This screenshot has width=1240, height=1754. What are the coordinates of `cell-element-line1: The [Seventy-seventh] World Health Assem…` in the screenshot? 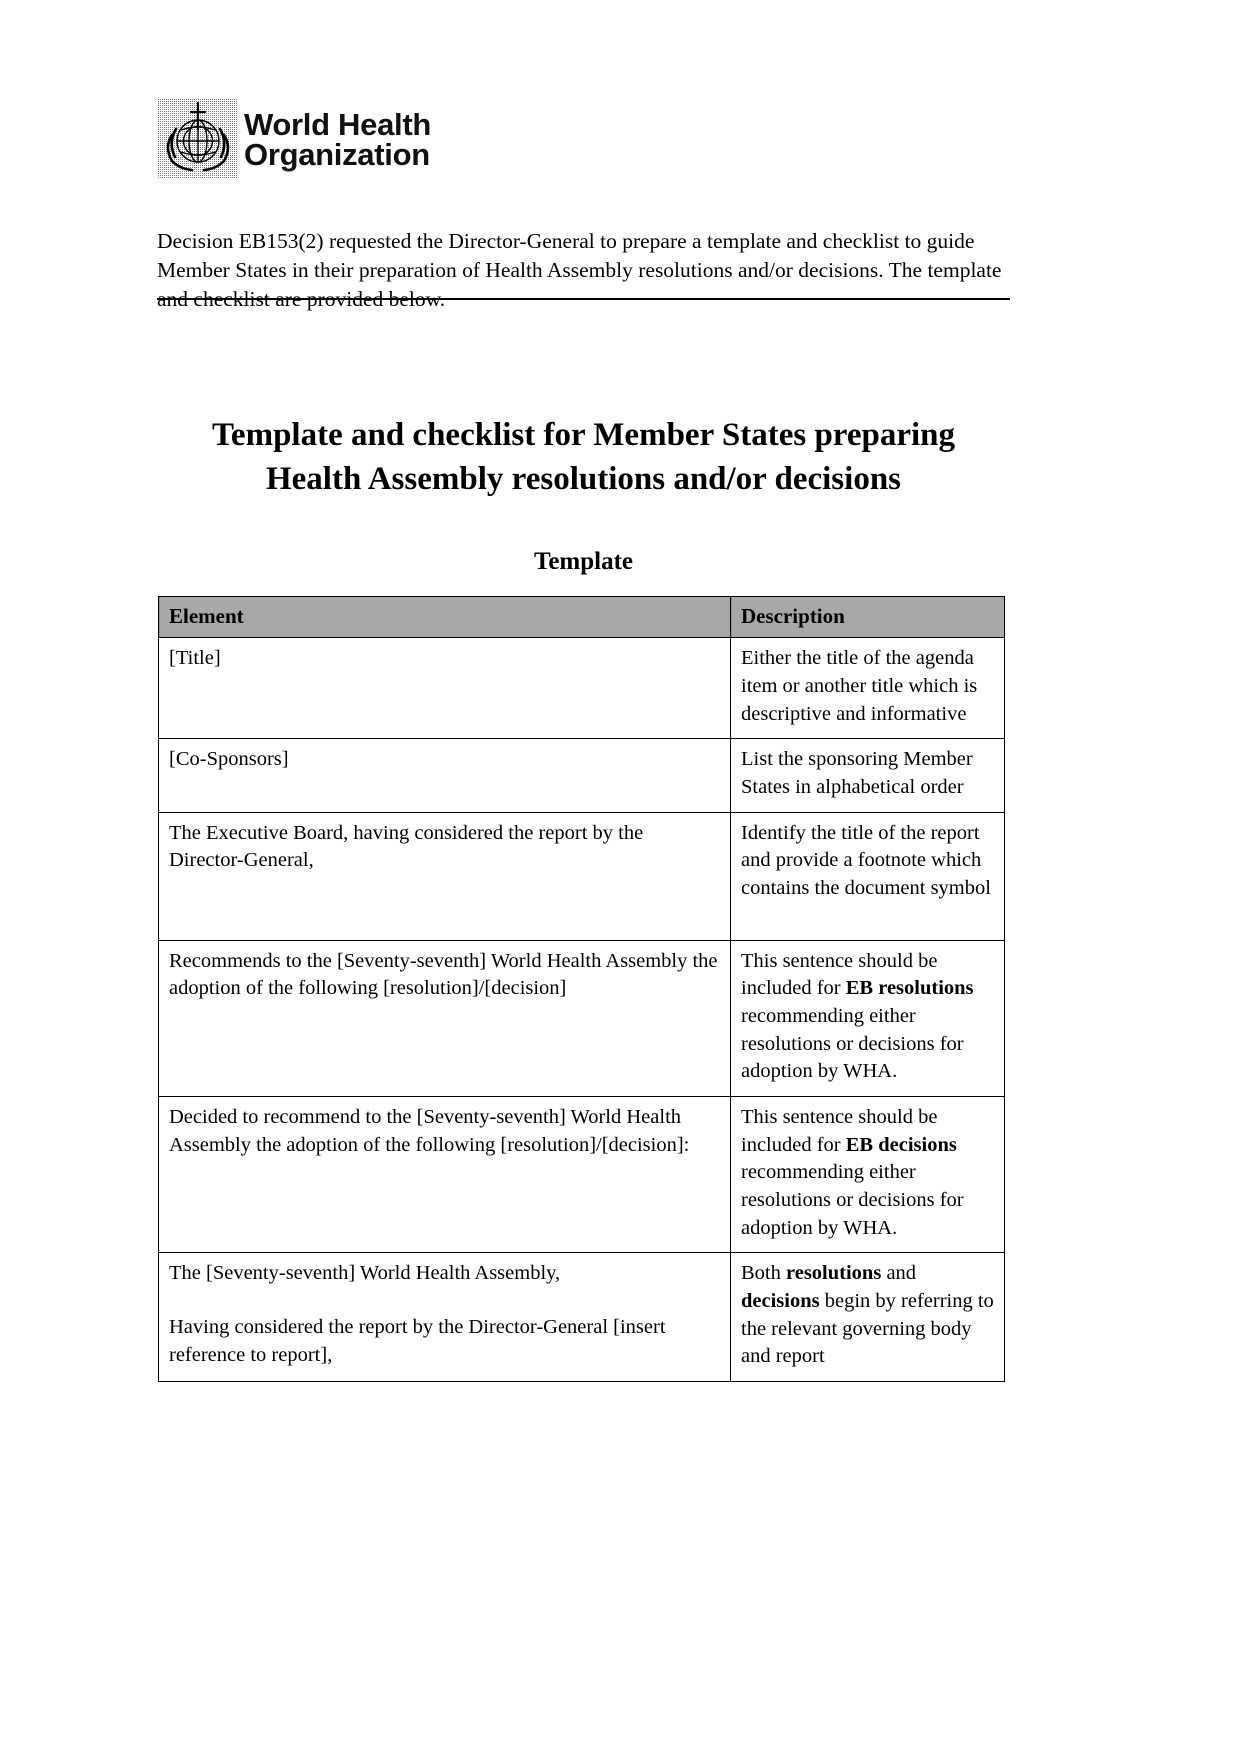 It's located at (365, 1273).